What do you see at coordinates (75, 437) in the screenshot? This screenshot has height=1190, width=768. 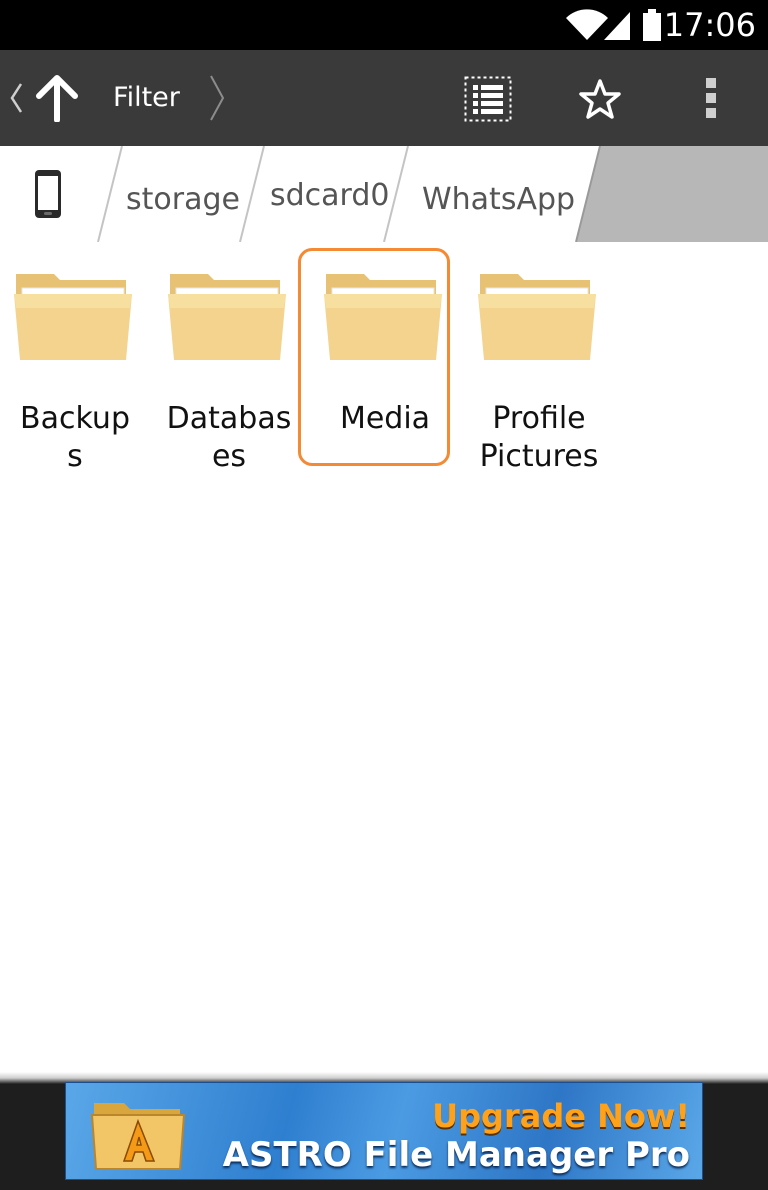 I see `folder-label: Backup s` at bounding box center [75, 437].